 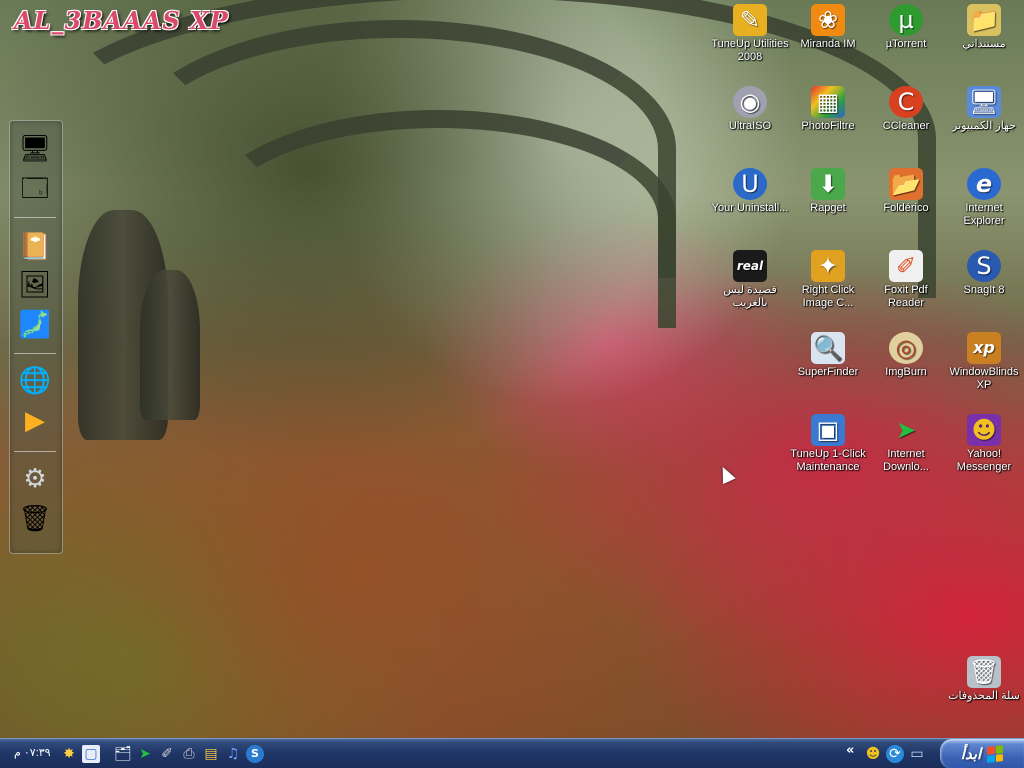 What do you see at coordinates (750, 20) in the screenshot?
I see `tuneup-utilities-glyph: ✎` at bounding box center [750, 20].